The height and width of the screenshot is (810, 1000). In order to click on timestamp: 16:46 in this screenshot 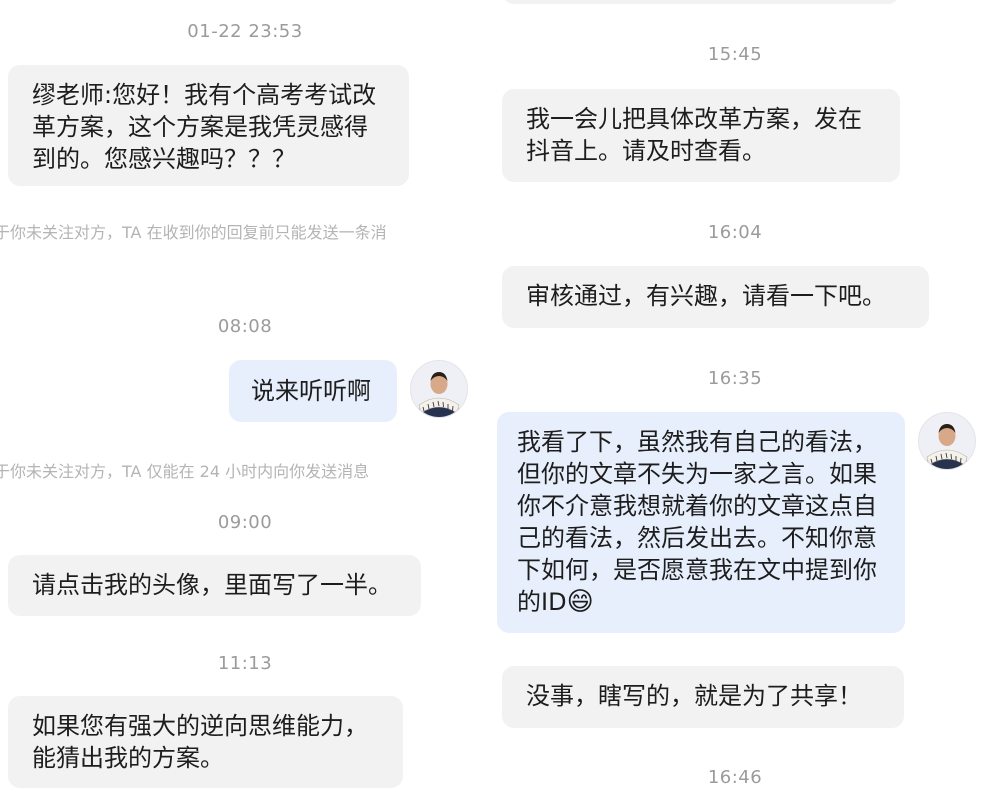, I will do `click(735, 777)`.